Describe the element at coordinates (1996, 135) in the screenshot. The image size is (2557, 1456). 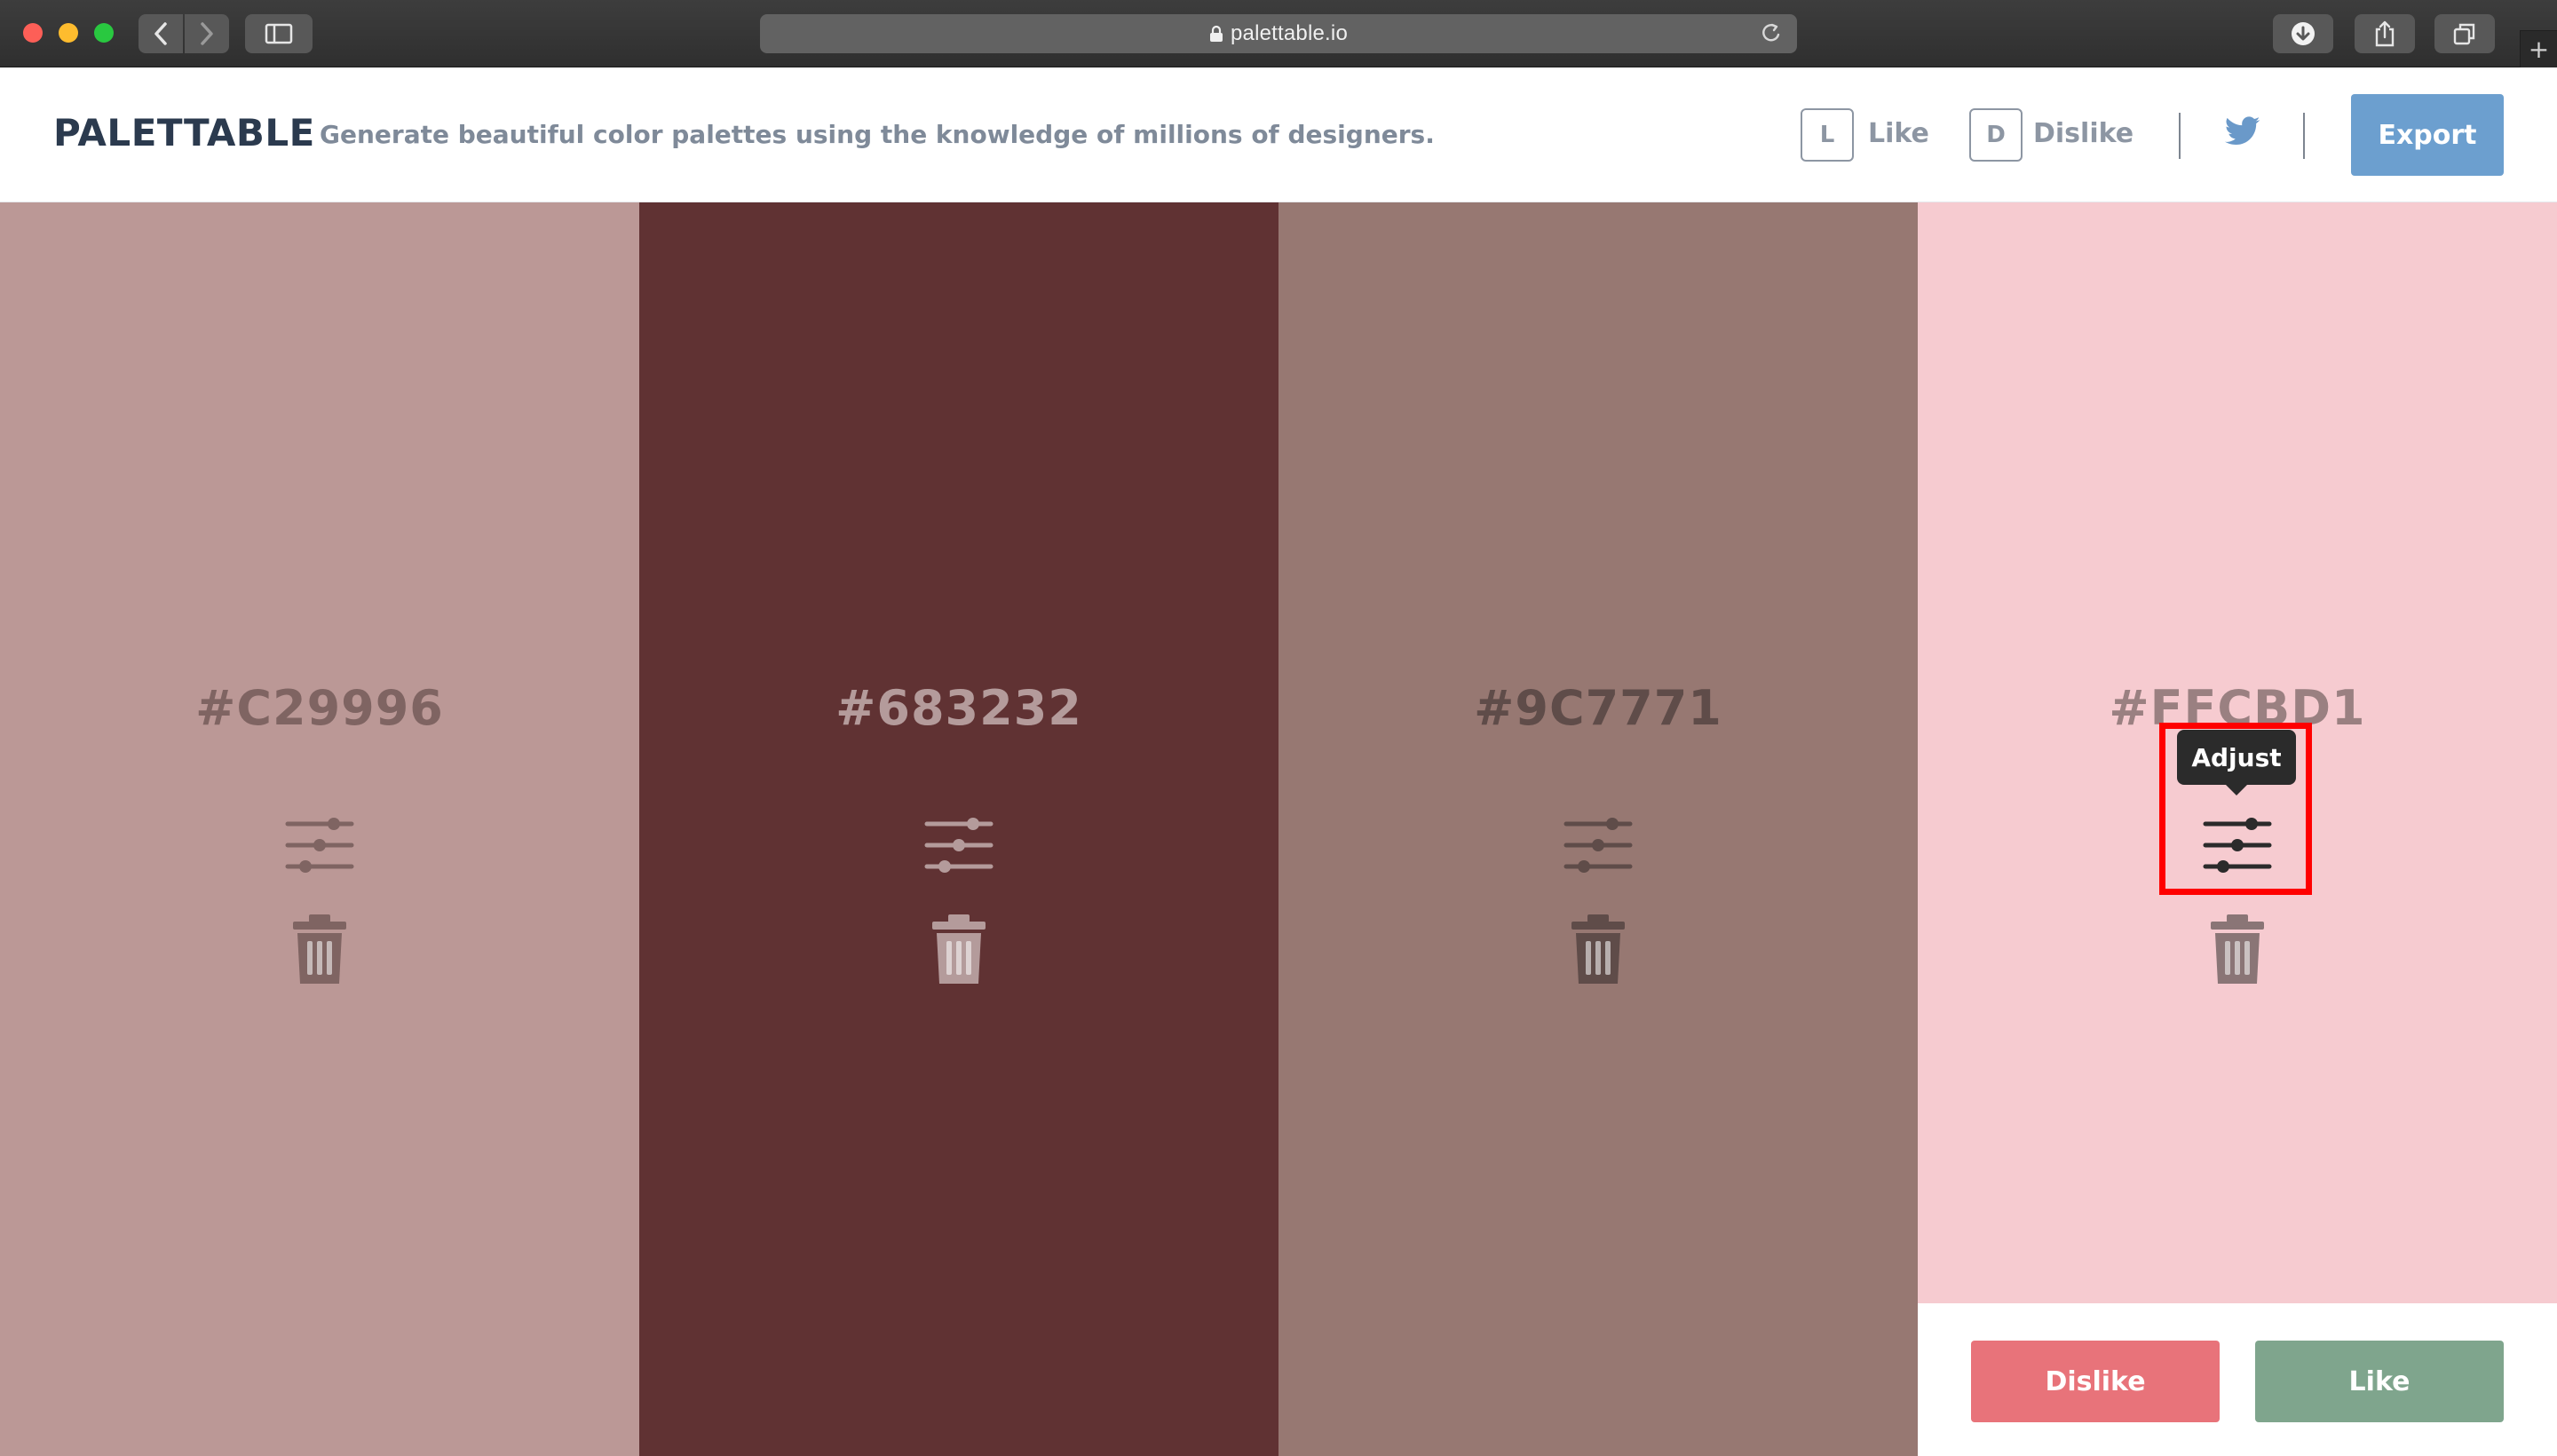
I see `dislike-shortcut-key: D` at that location.